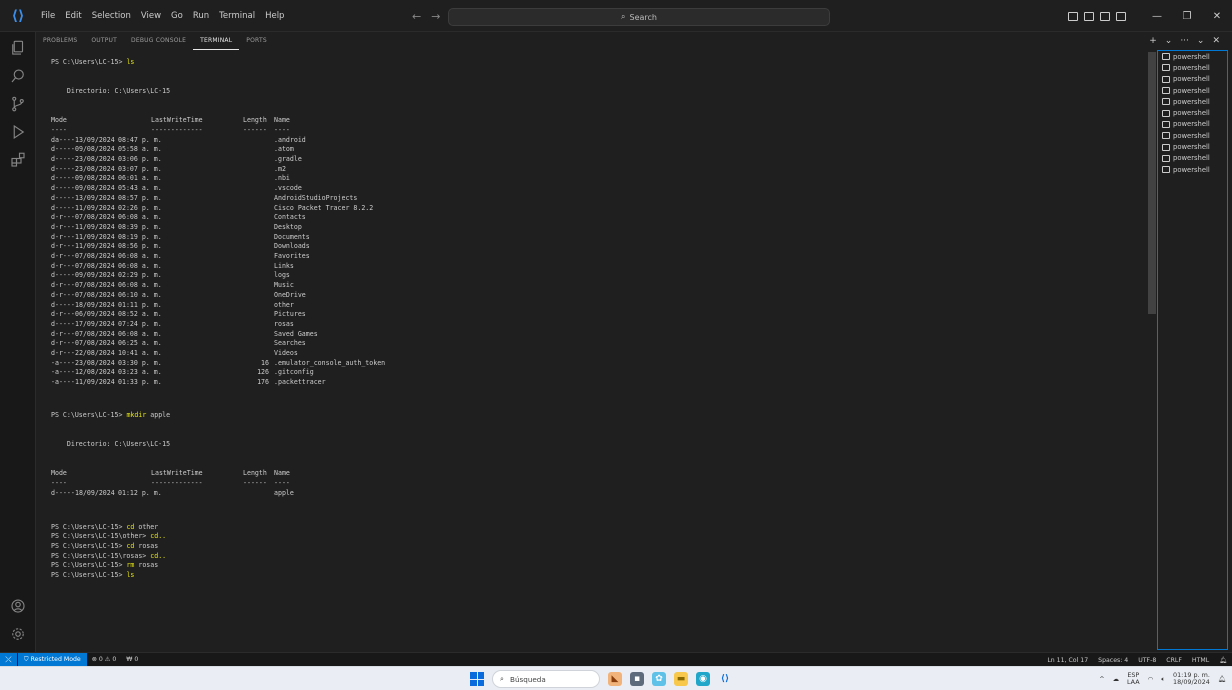 The image size is (1232, 690). I want to click on prompt-path: PS C:\Users\LC-15\other>, so click(101, 536).